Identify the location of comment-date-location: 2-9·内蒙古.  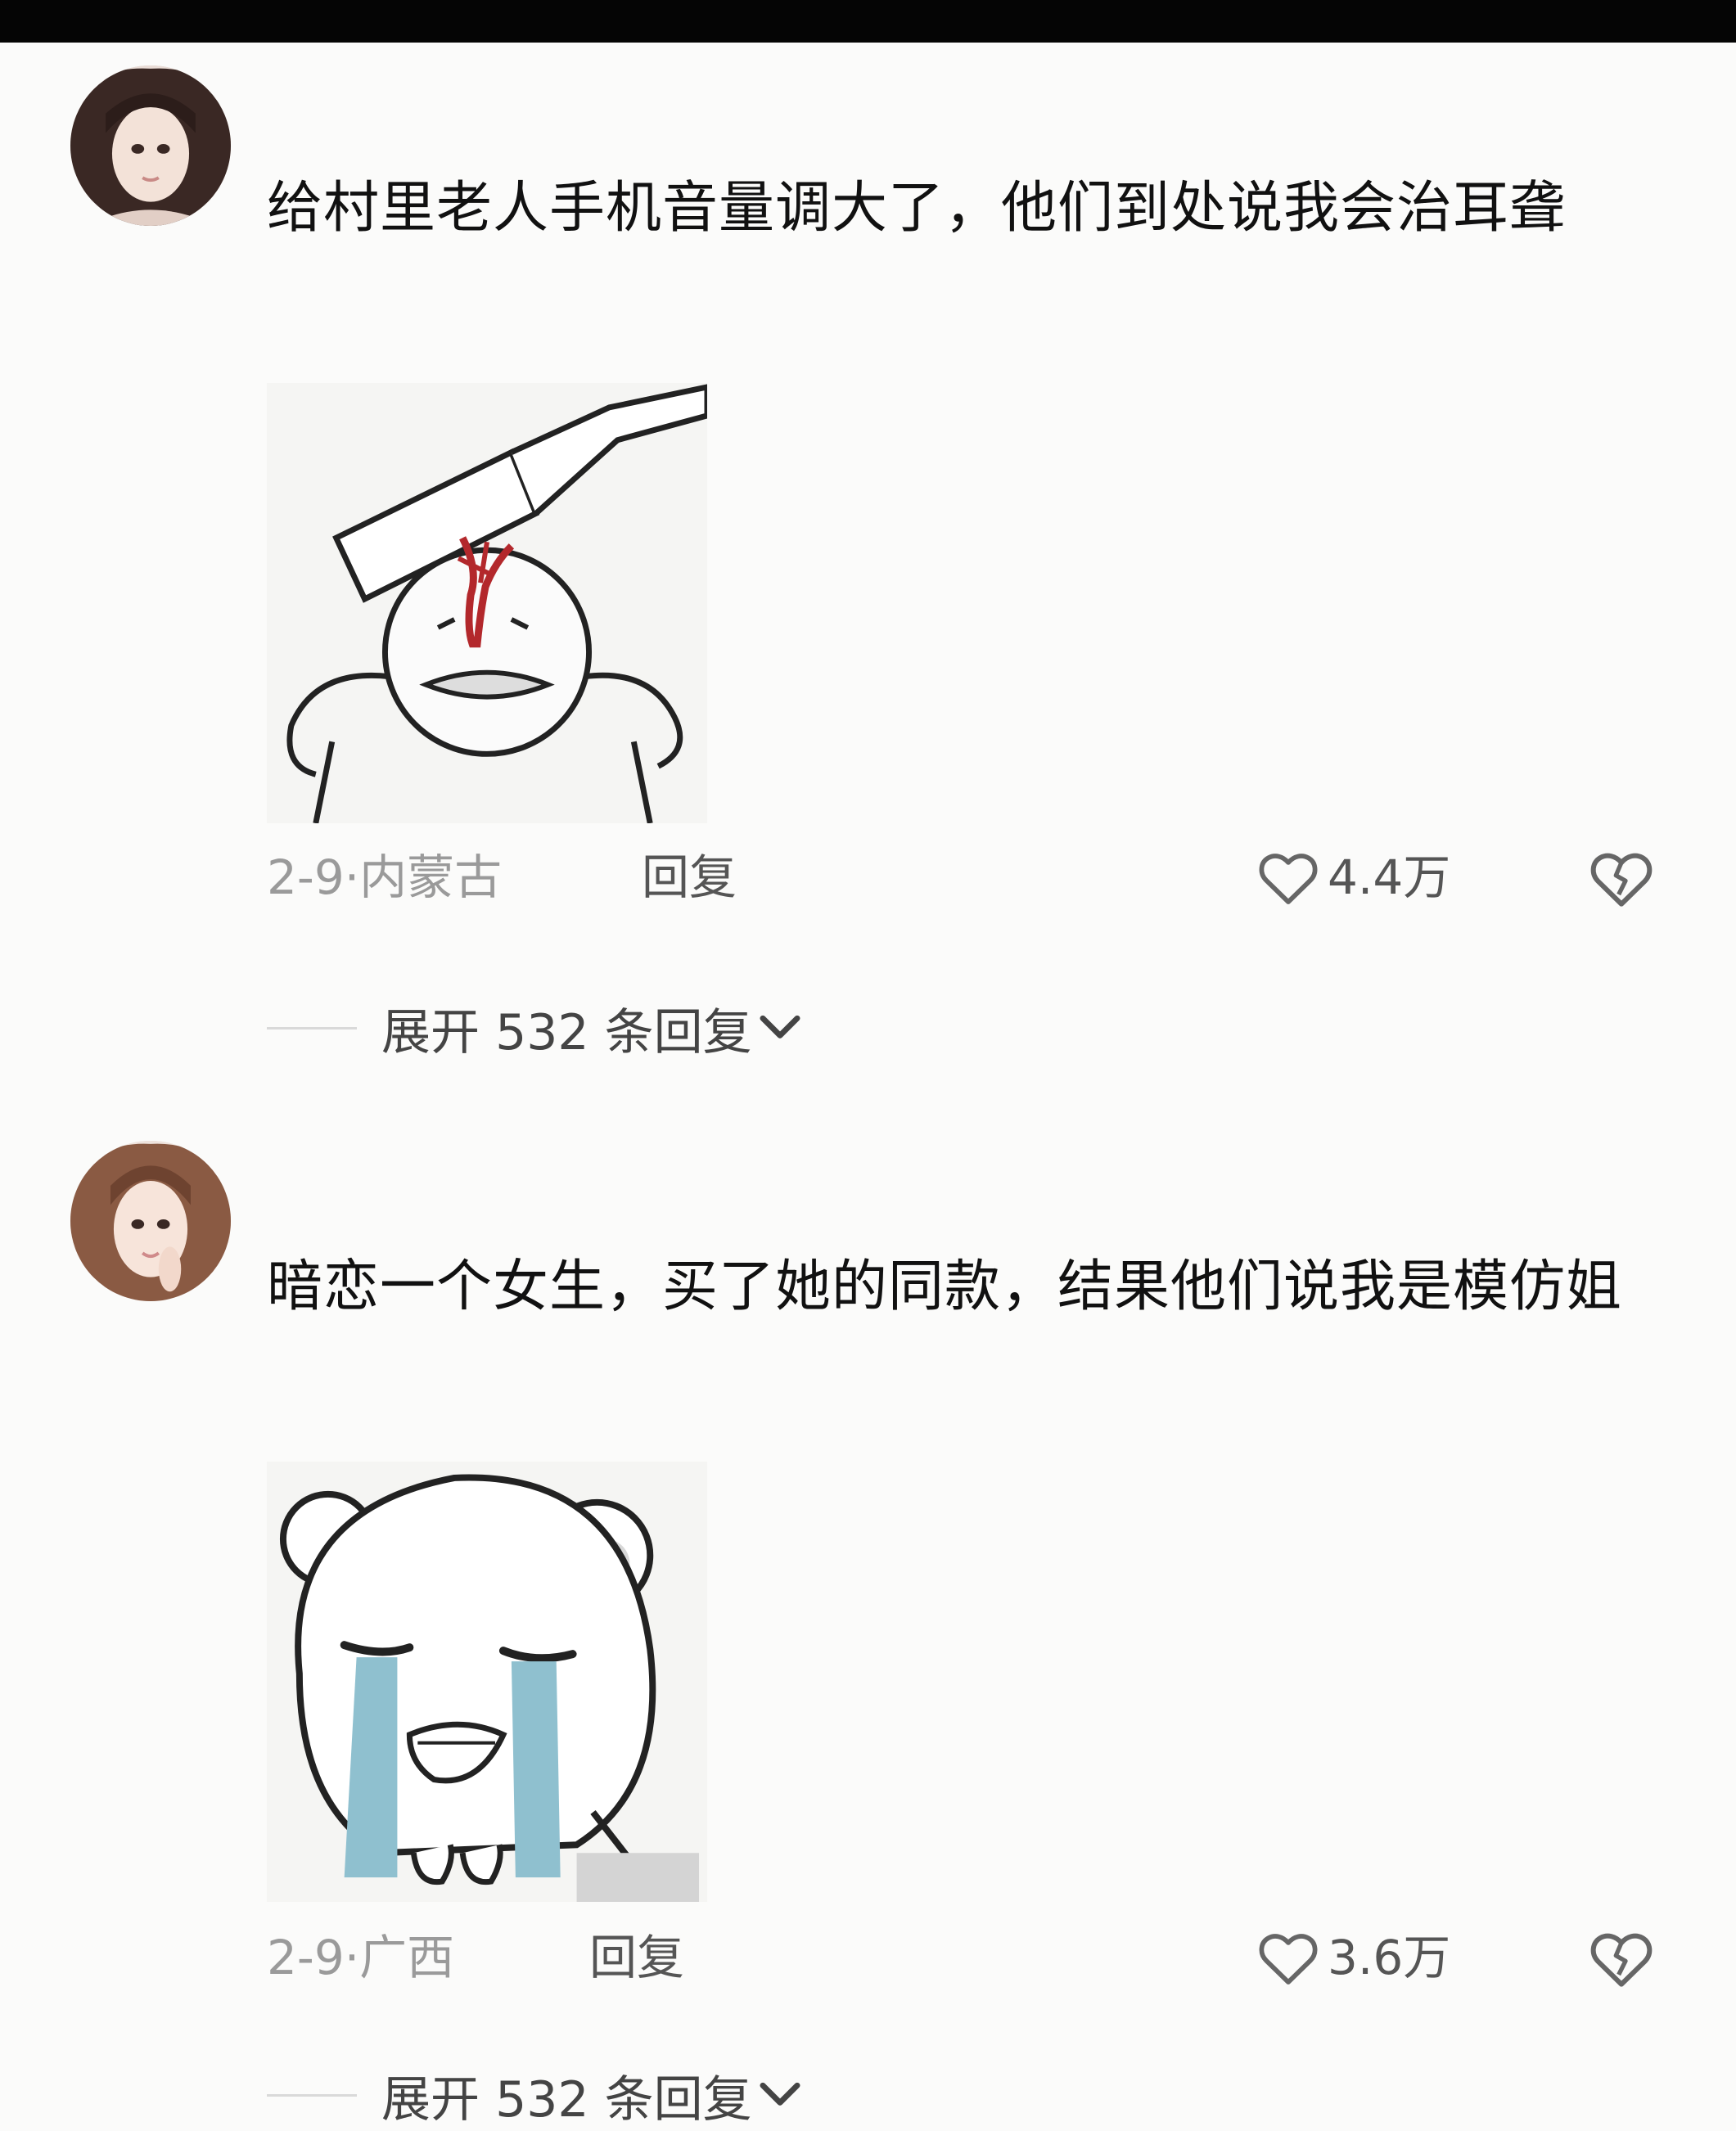
(385, 877).